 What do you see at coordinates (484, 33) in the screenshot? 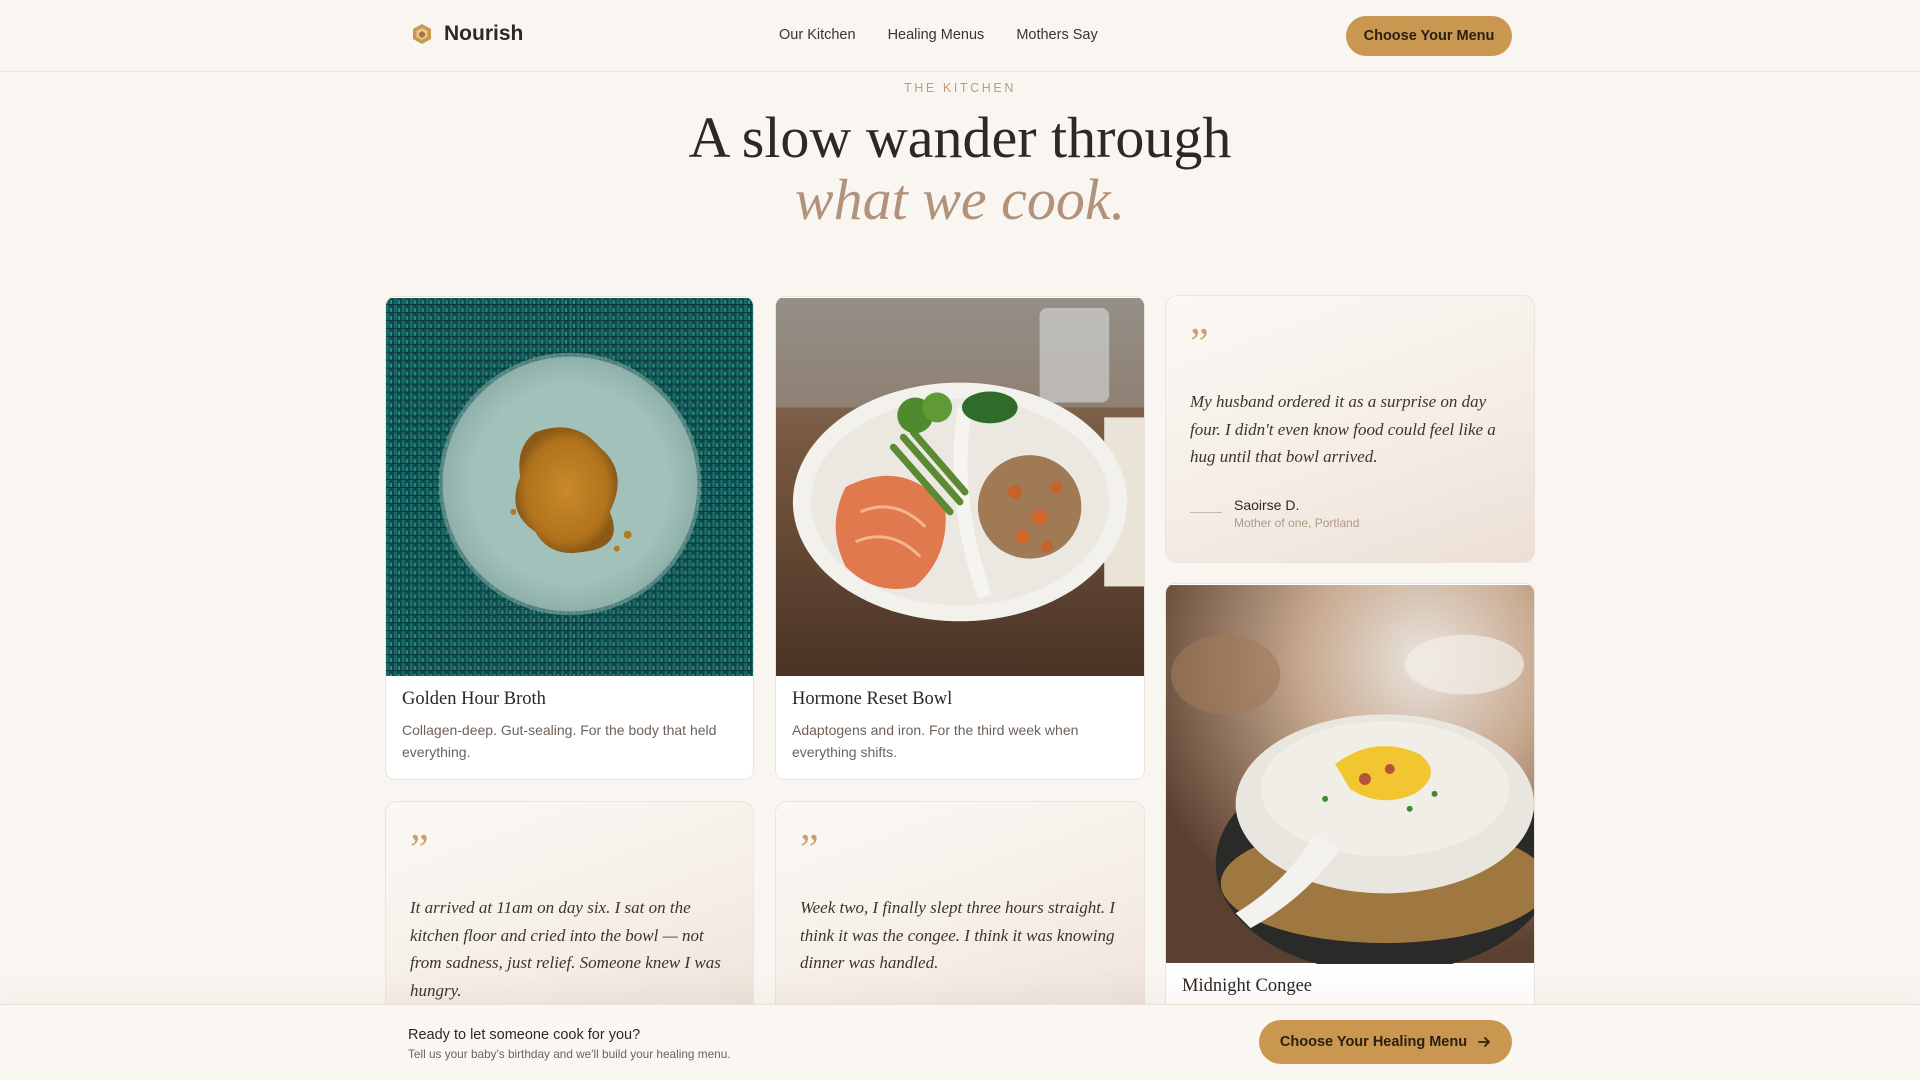
I see `brand-name: Nourish` at bounding box center [484, 33].